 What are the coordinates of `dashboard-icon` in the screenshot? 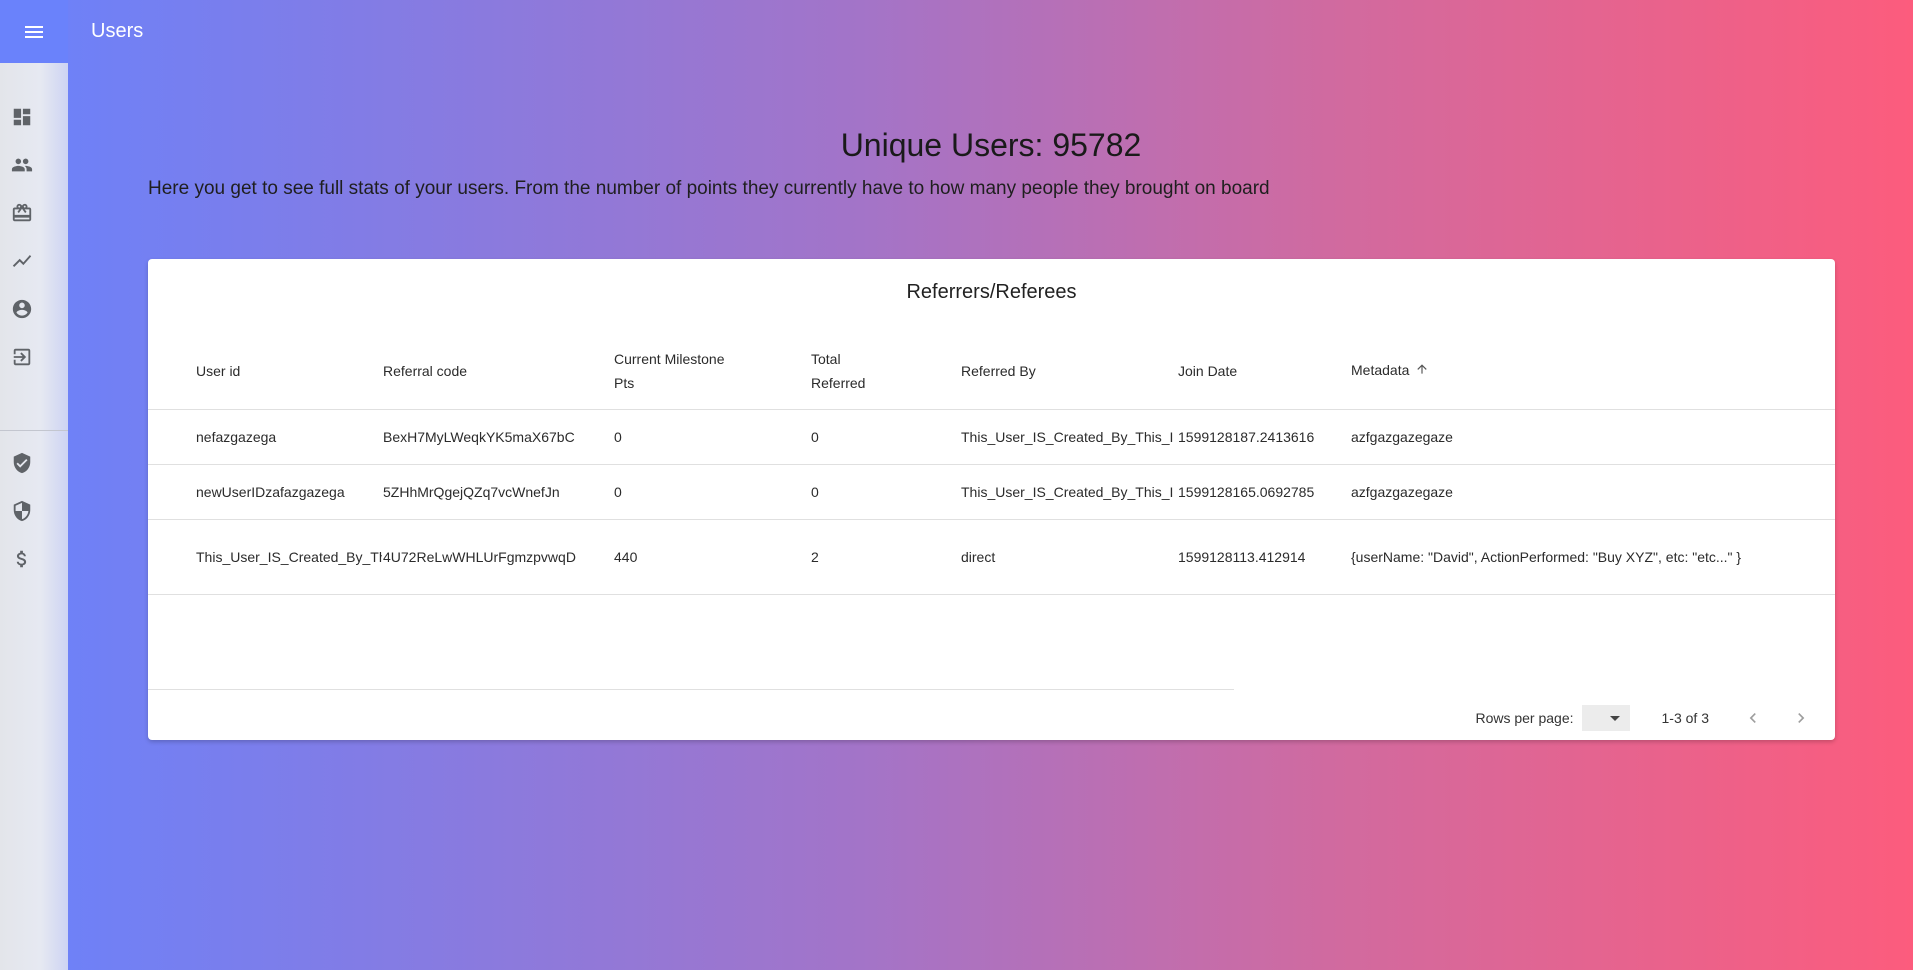 It's located at (22, 117).